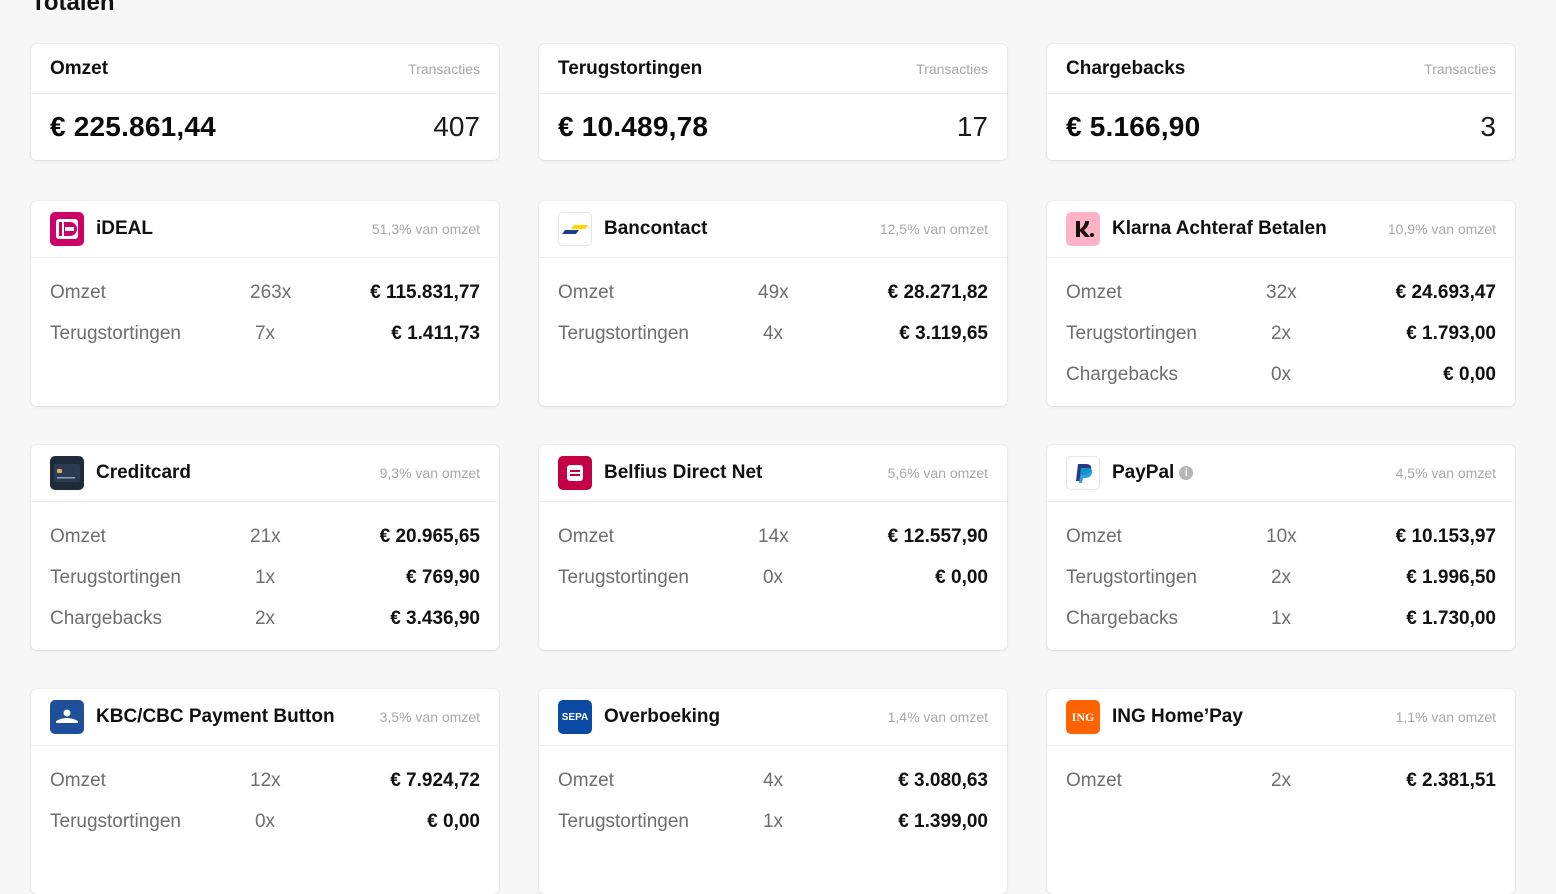  I want to click on method-row: Terugstortingen 7x € 1.411,73, so click(265, 333).